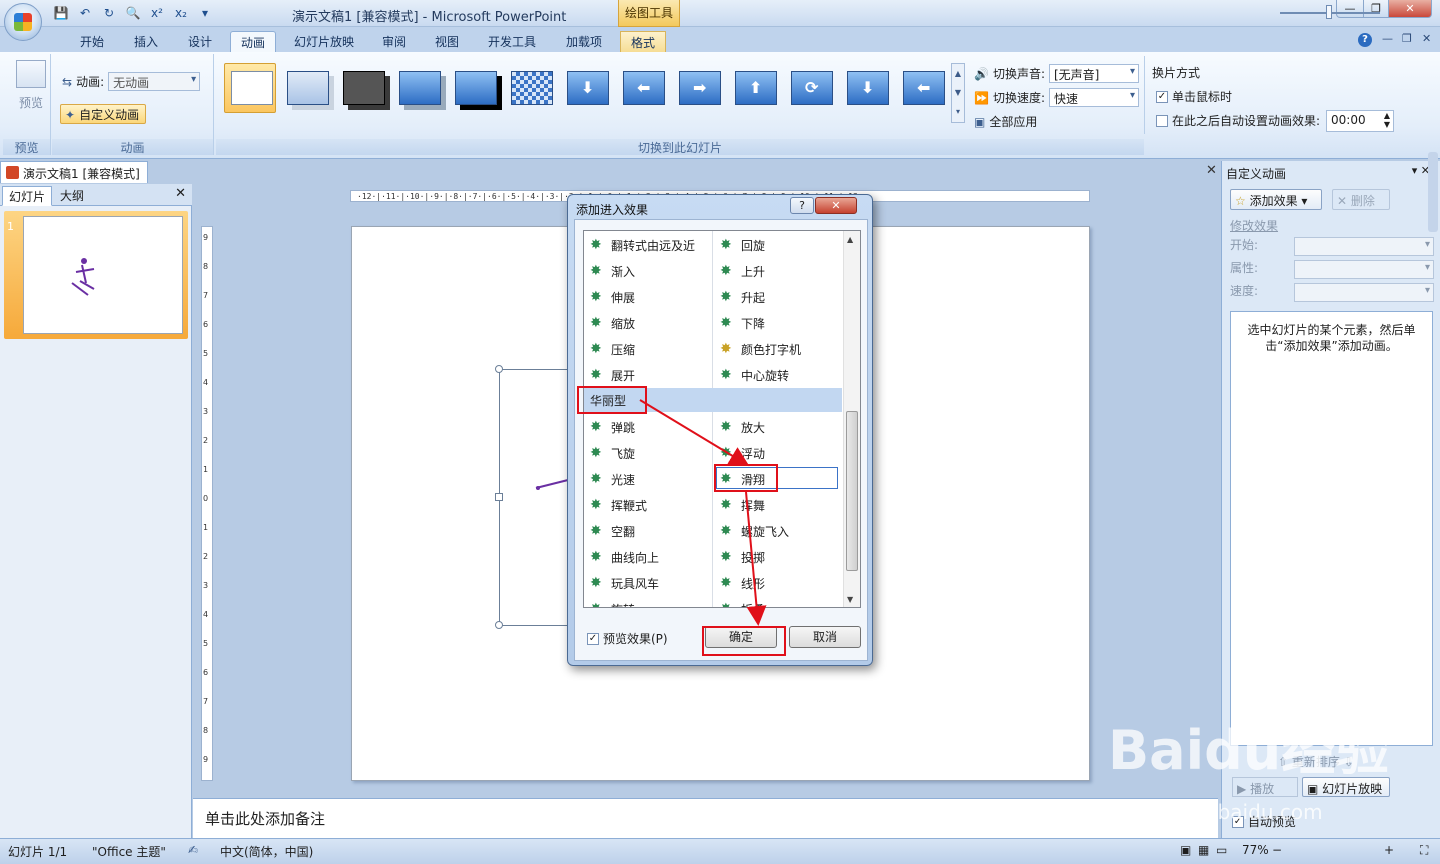  Describe the element at coordinates (1277, 850) in the screenshot. I see `zoom-out-icon: −` at that location.